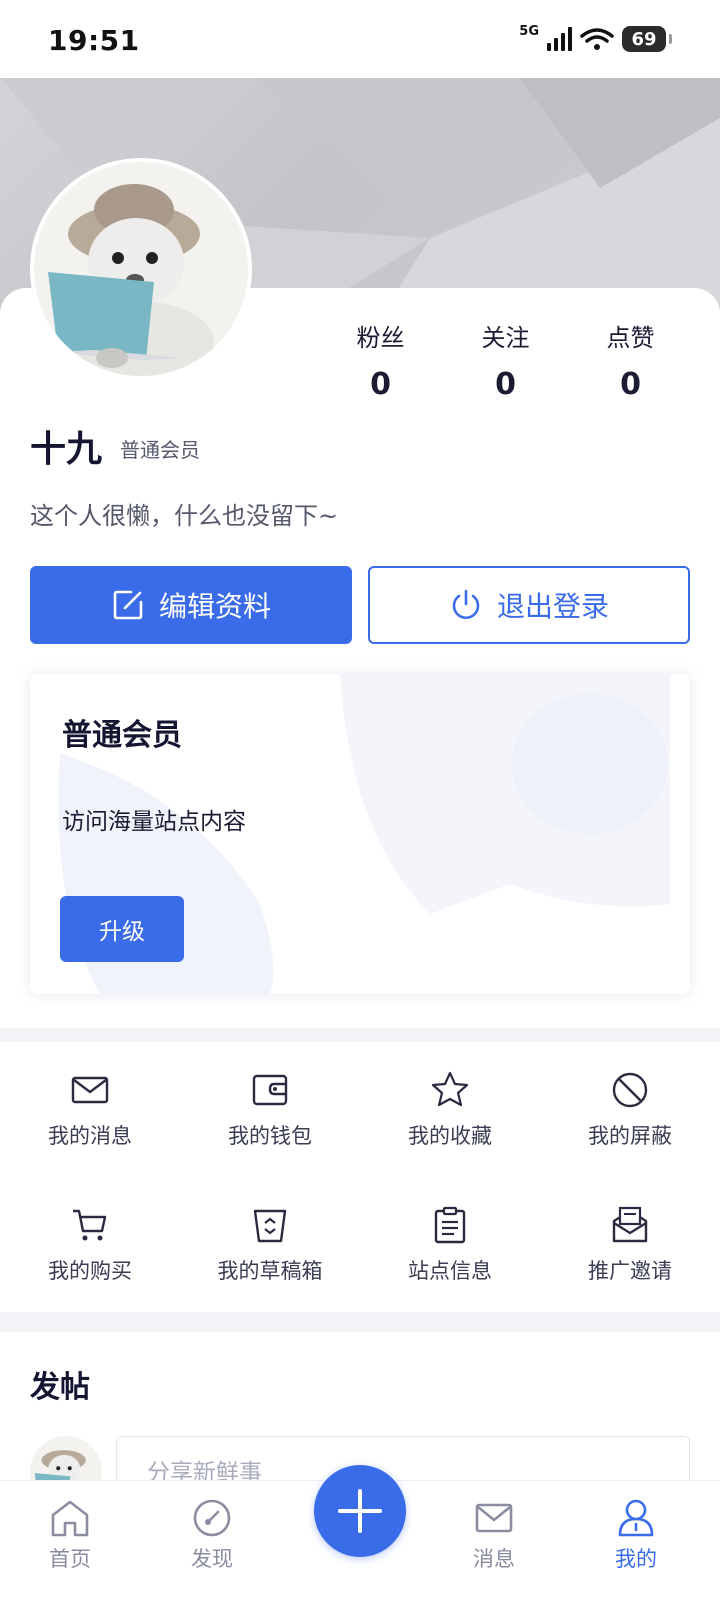 The width and height of the screenshot is (720, 1600). Describe the element at coordinates (505, 338) in the screenshot. I see `stat-label: 关注` at that location.